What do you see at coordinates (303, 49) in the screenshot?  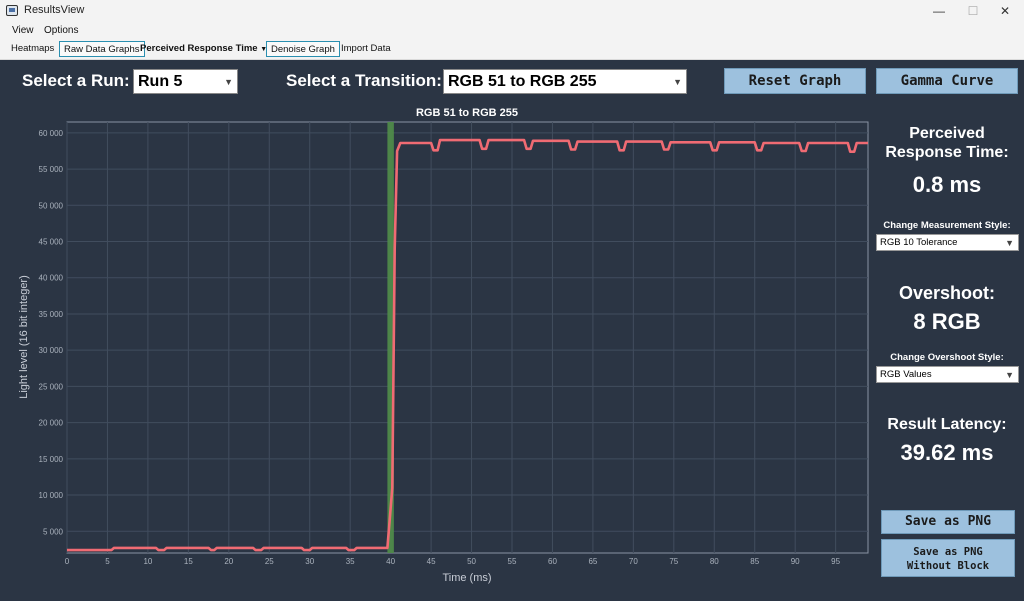 I see `denoise-graph-button: Denoise Graph` at bounding box center [303, 49].